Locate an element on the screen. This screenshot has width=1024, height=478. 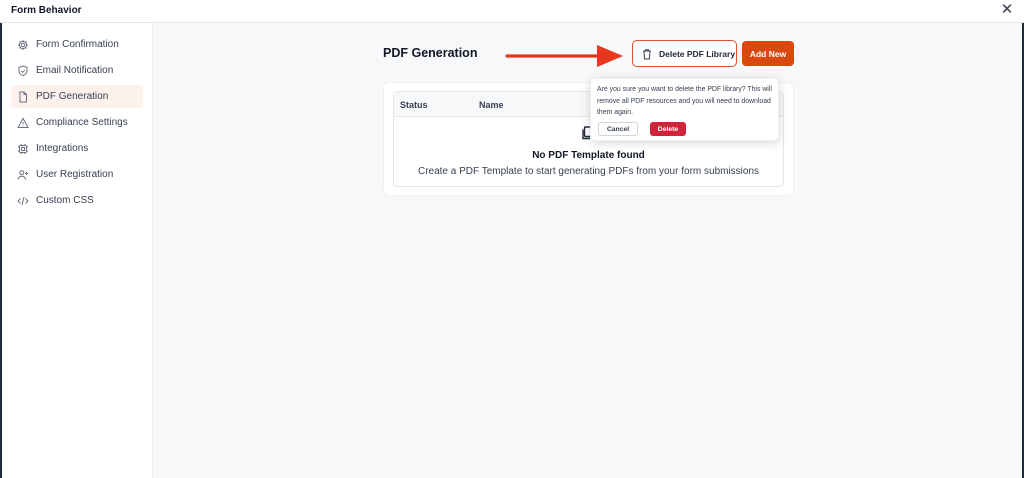
trash-icon is located at coordinates (647, 54).